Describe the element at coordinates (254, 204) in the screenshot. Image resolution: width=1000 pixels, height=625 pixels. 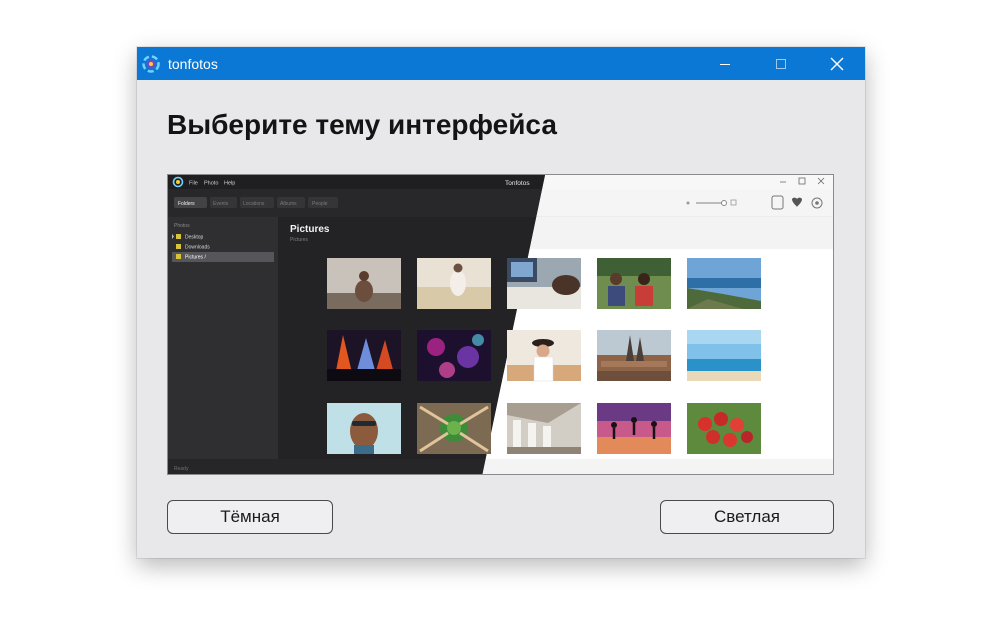
I see `preview-tab-locations: Locations` at that location.